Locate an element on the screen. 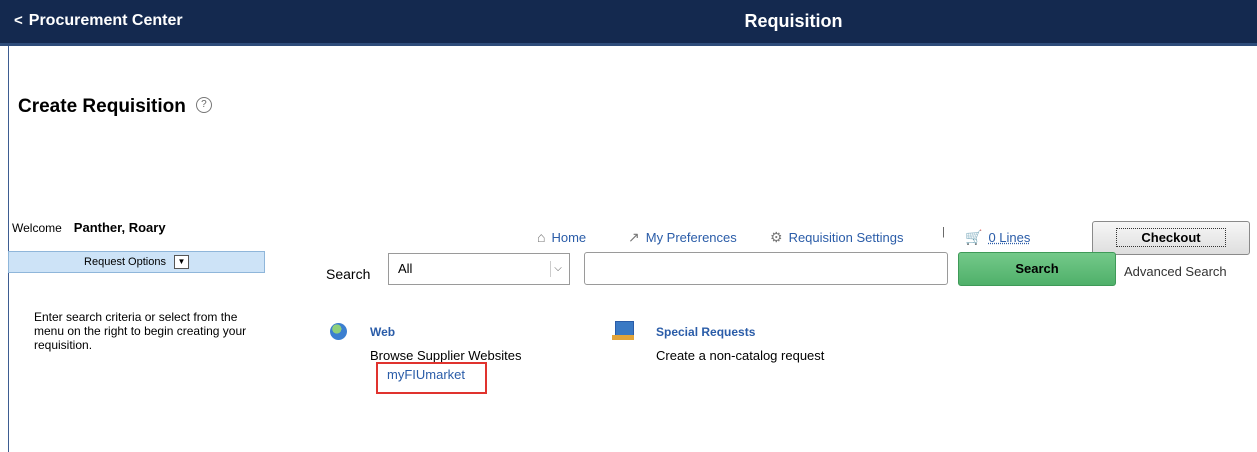 The image size is (1257, 452). left-border-rule is located at coordinates (8, 249).